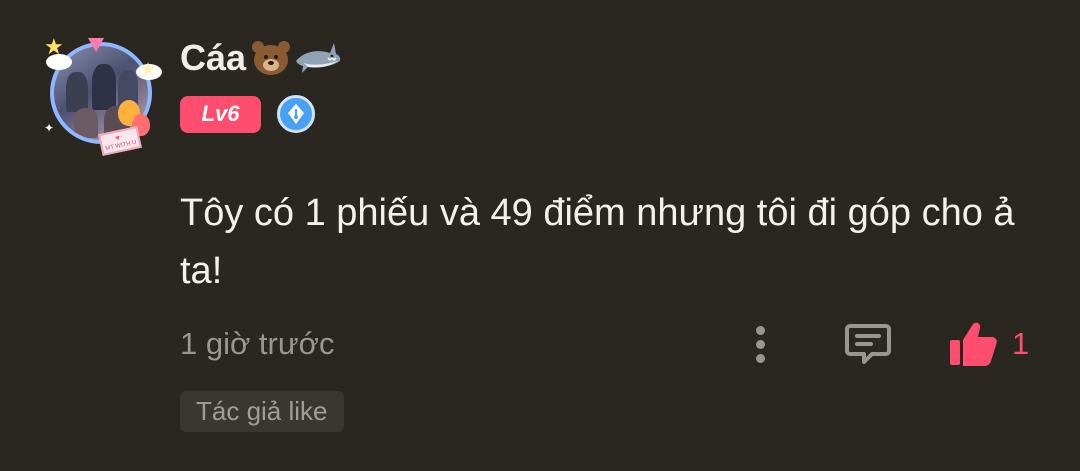  Describe the element at coordinates (96, 45) in the screenshot. I see `avatar-frame-flag` at that location.